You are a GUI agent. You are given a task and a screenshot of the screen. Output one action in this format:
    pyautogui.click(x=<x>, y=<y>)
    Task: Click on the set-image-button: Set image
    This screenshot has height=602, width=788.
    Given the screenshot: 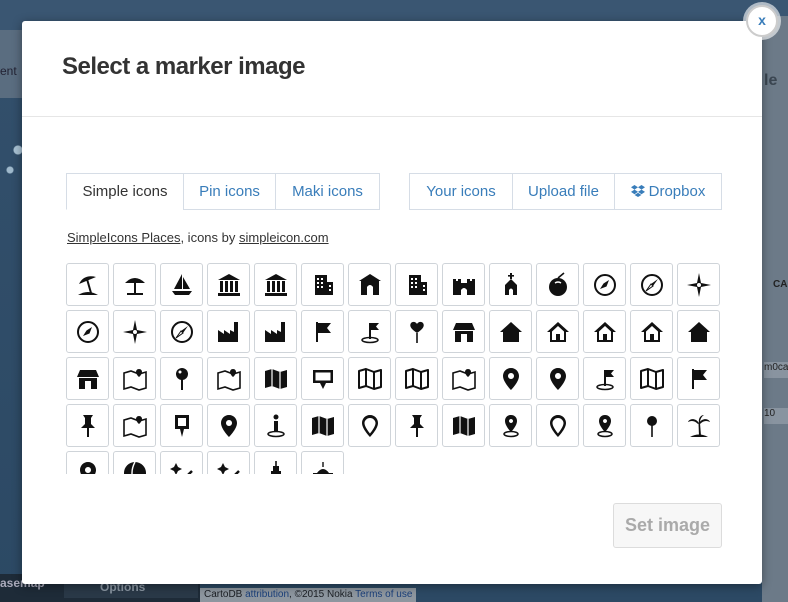 What is the action you would take?
    pyautogui.click(x=667, y=525)
    